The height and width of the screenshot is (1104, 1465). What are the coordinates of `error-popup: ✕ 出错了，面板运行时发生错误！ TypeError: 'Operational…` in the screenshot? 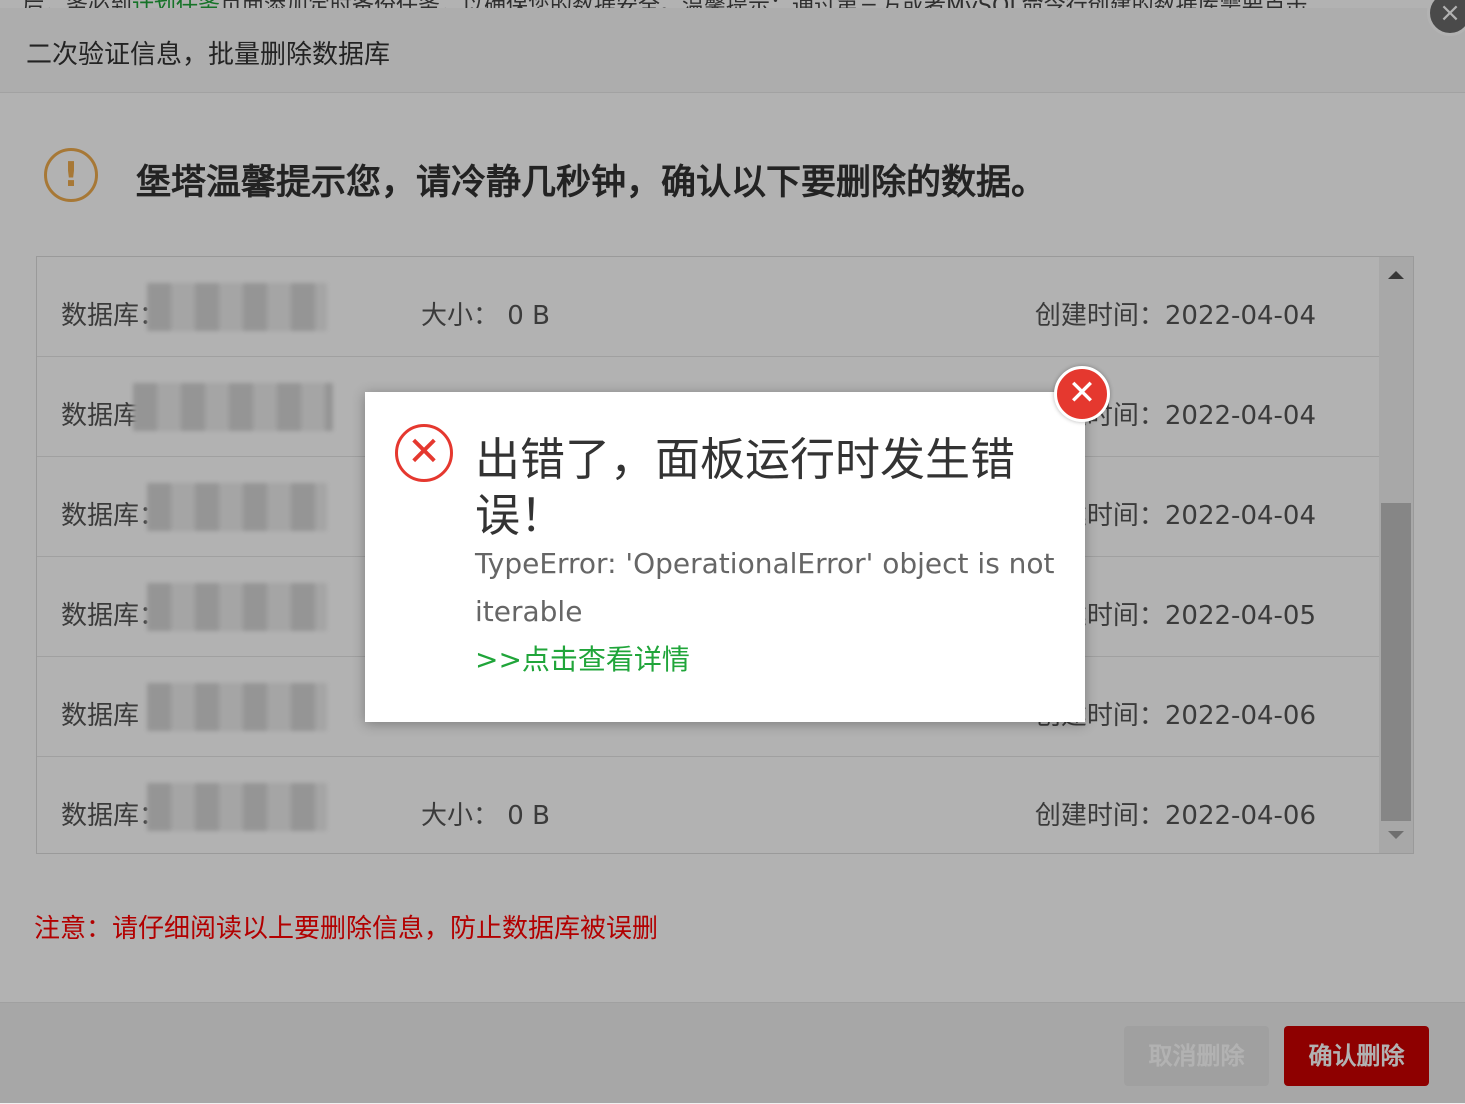 It's located at (725, 557).